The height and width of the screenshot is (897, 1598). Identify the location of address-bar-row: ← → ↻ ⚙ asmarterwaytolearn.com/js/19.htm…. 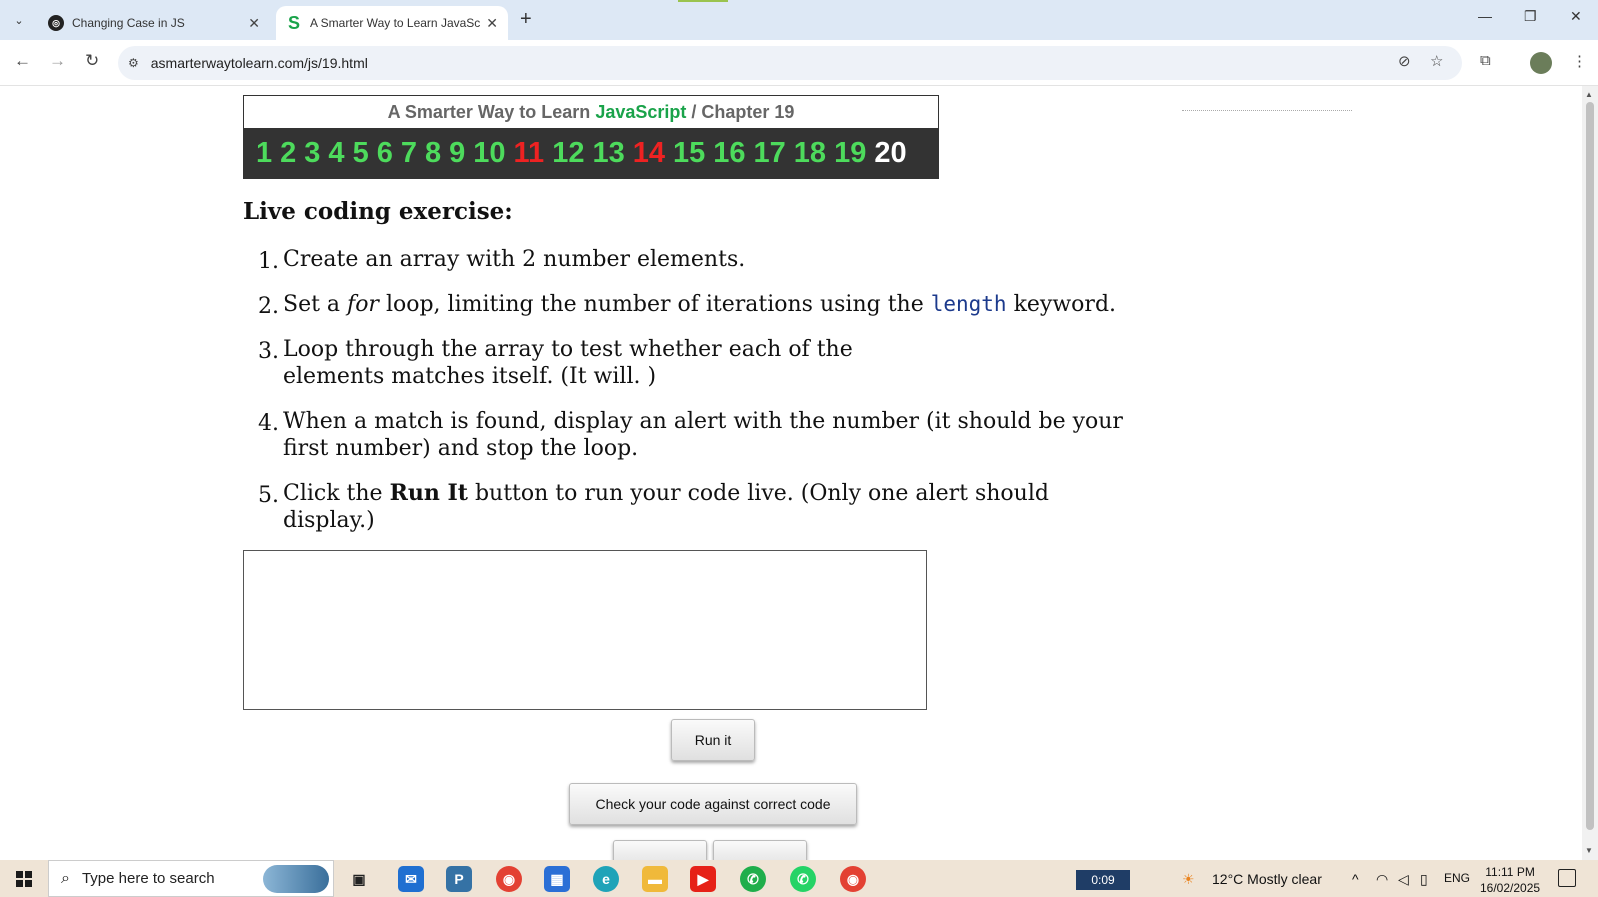
(799, 63).